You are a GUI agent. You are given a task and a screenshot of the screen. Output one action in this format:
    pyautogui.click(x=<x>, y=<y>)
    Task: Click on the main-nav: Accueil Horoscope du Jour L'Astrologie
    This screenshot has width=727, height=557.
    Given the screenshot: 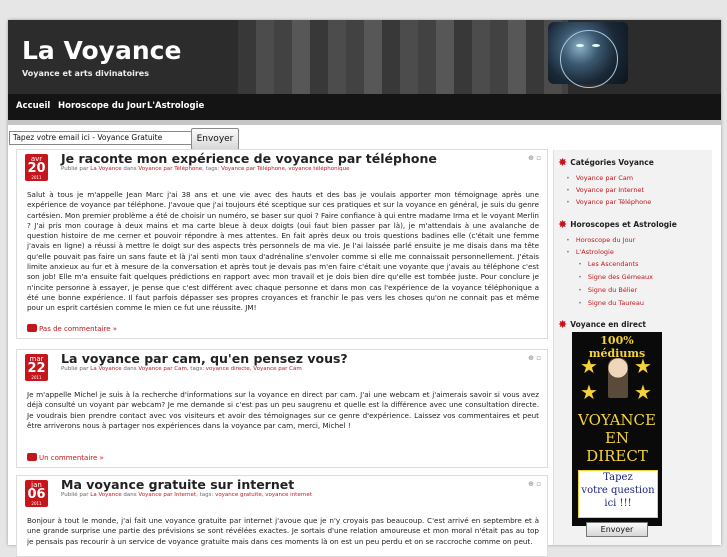 What is the action you would take?
    pyautogui.click(x=364, y=107)
    